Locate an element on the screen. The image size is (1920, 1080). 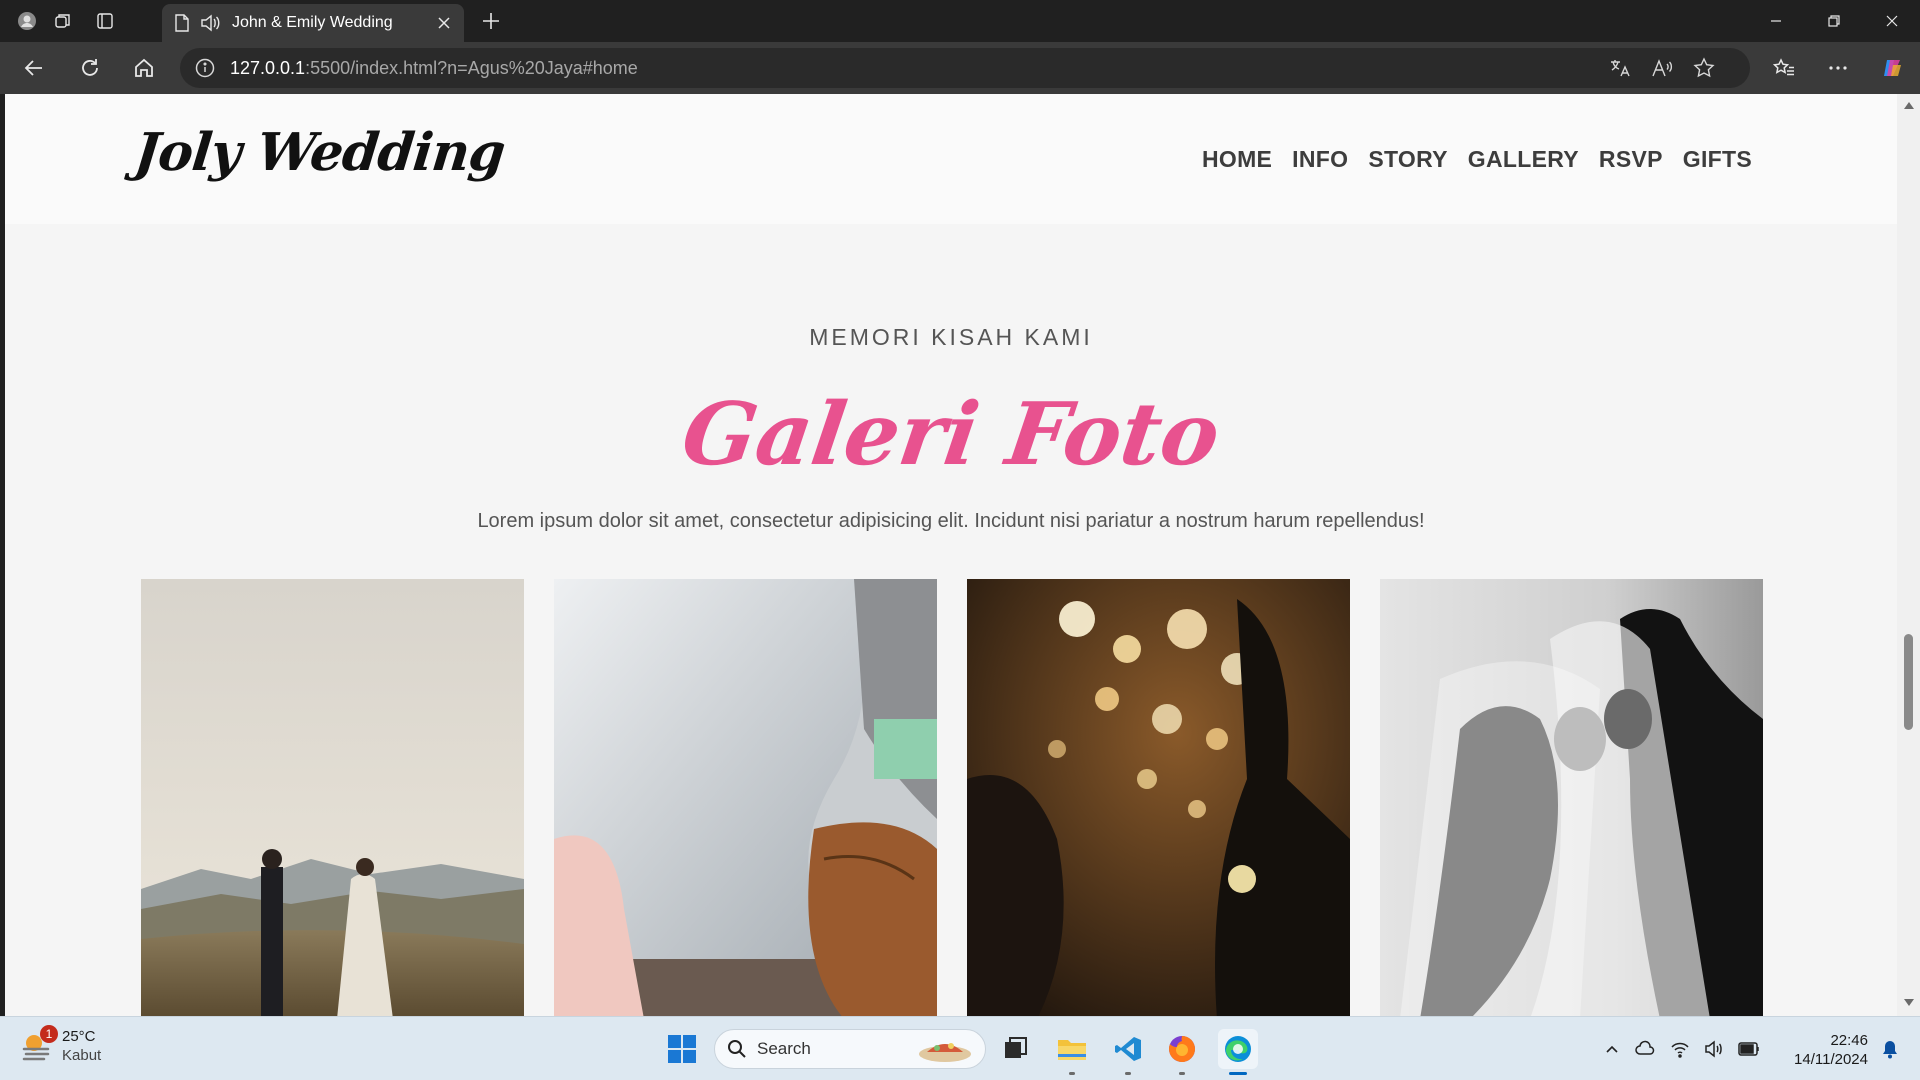
edge-icon is located at coordinates (1238, 1052).